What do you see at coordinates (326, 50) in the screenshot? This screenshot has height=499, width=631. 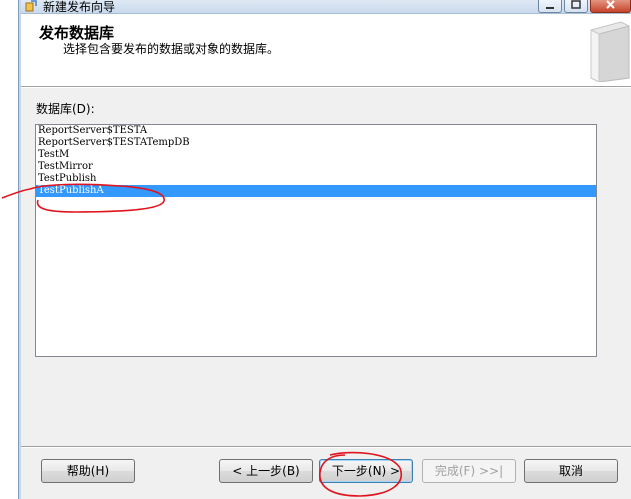 I see `wizard-header: 发布数据库 选择包含要发布的数据或对象的数据库。` at bounding box center [326, 50].